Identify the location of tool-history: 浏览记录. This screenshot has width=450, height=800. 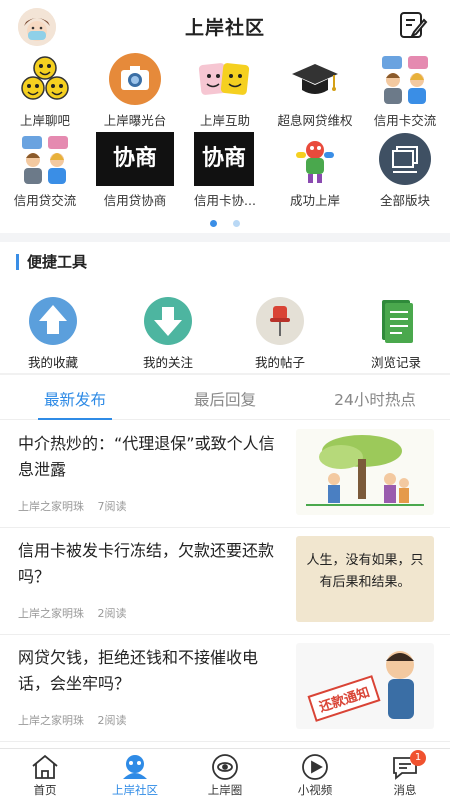
(396, 333).